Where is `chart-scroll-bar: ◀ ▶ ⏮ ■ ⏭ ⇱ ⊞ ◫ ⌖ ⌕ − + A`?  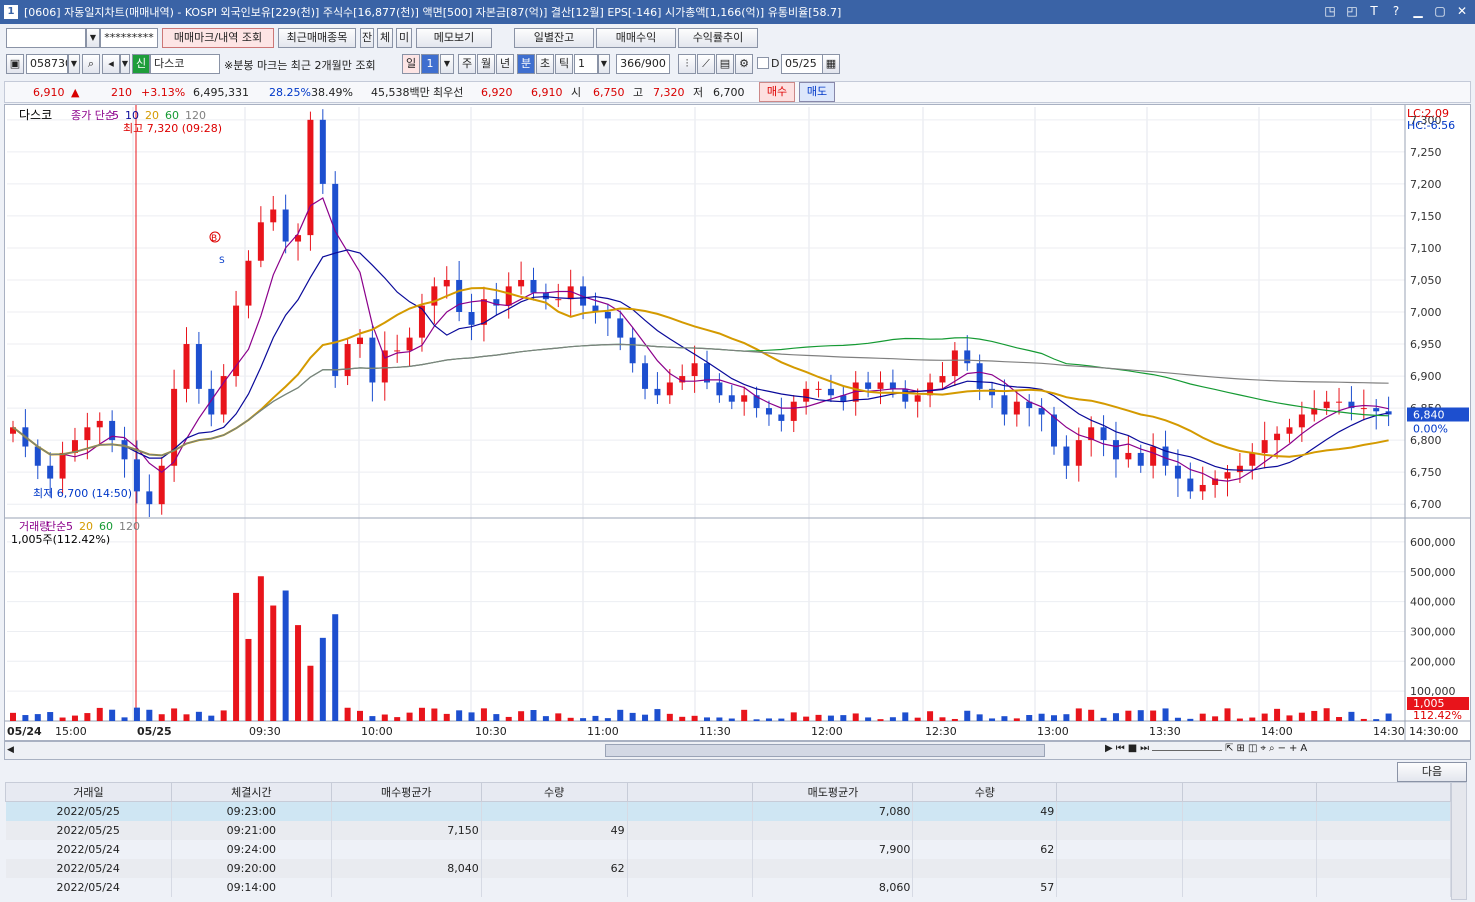
chart-scroll-bar: ◀ ▶ ⏮ ■ ⏭ ⇱ ⊞ ◫ ⌖ ⌕ − + A is located at coordinates (737, 750).